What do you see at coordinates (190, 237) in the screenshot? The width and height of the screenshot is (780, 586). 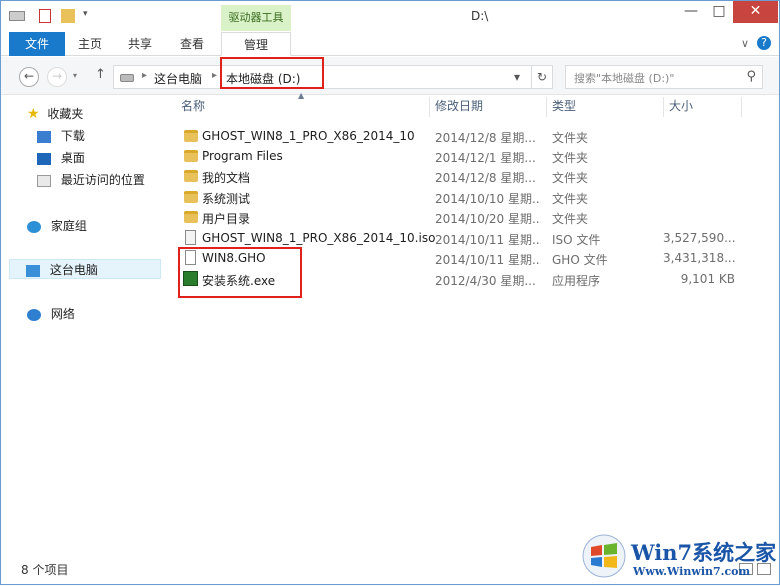 I see `iso-file-icon` at bounding box center [190, 237].